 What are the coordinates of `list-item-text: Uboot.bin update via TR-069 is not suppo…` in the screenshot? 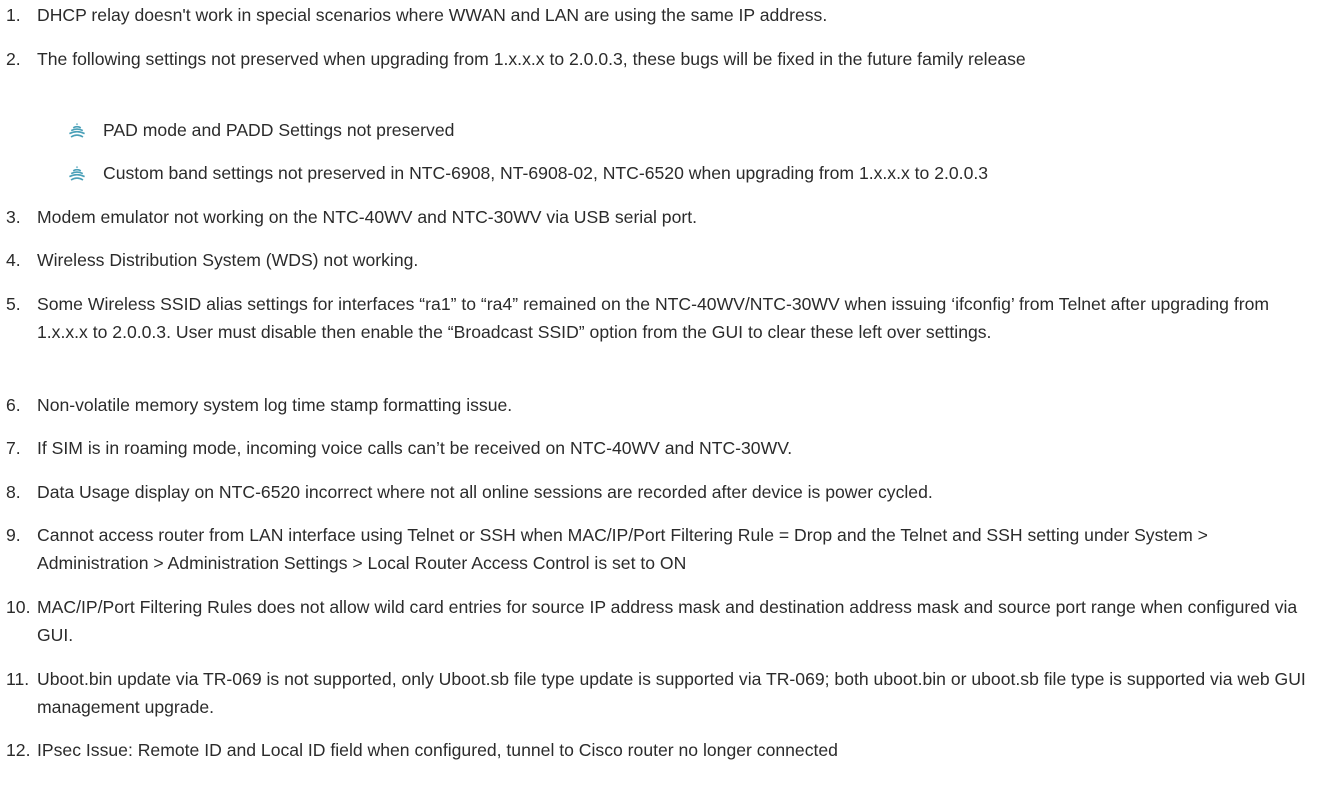 It's located at (671, 693).